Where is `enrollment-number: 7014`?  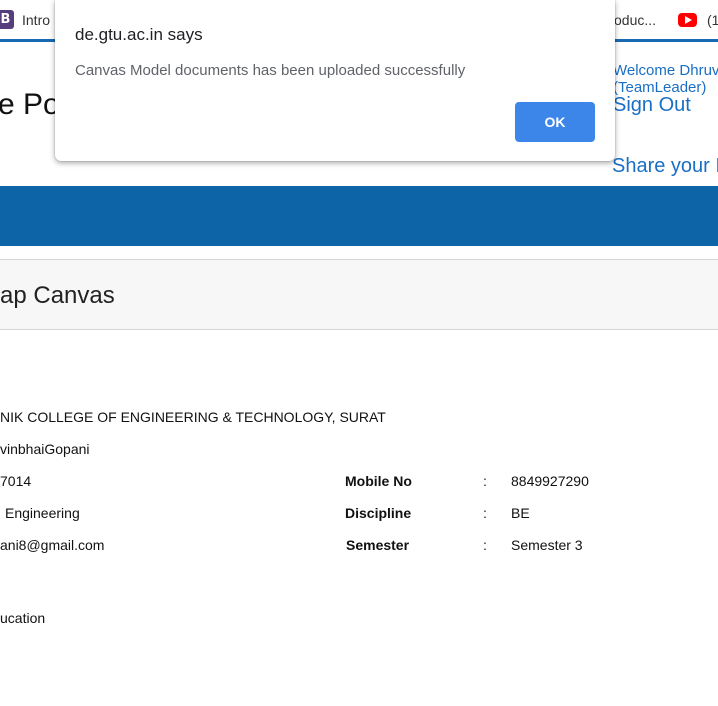 enrollment-number: 7014 is located at coordinates (16, 481).